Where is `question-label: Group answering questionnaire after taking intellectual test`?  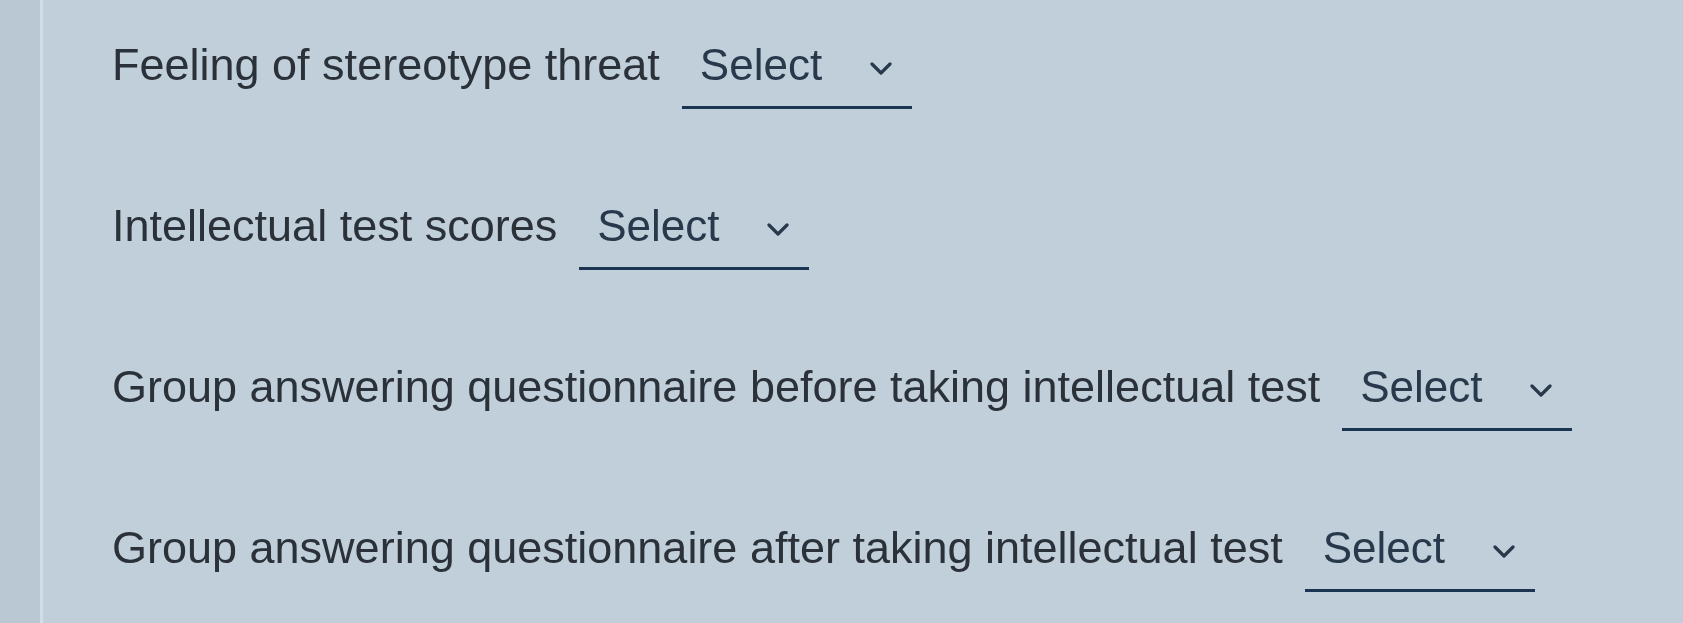 question-label: Group answering questionnaire after taking intellectual test is located at coordinates (697, 548).